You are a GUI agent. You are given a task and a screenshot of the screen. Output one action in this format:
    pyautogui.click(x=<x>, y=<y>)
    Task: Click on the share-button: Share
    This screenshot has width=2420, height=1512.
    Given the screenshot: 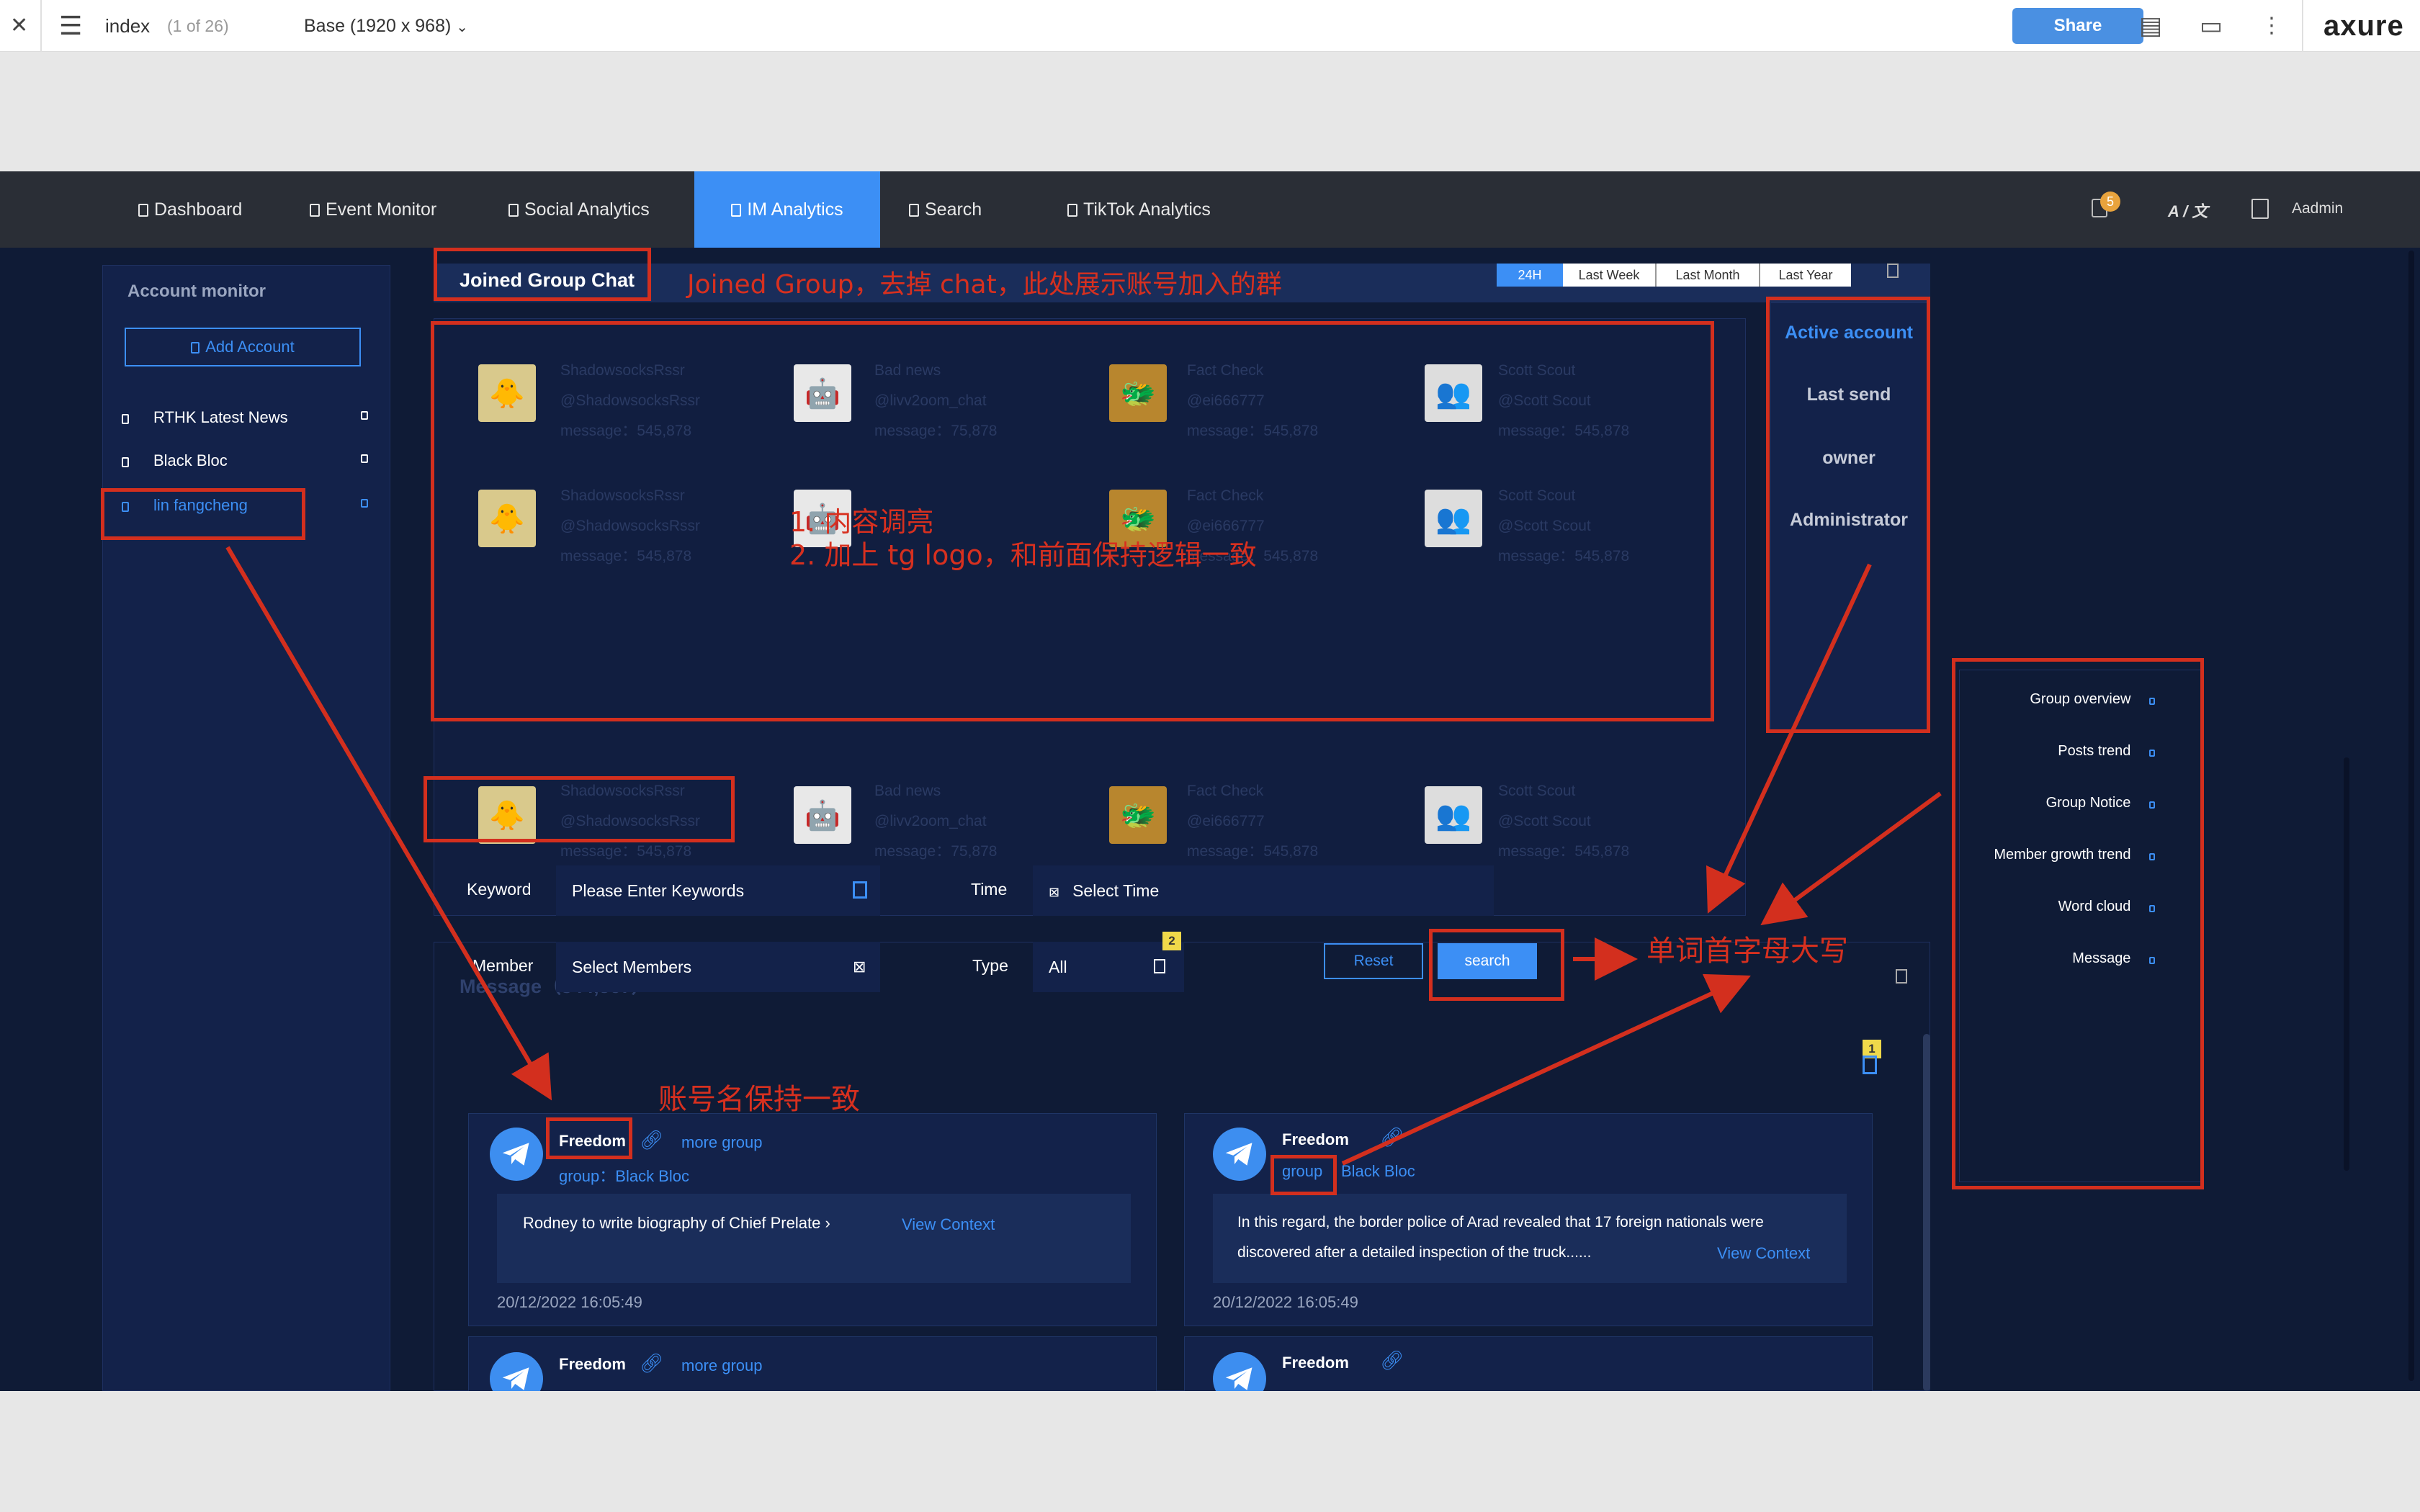 What is the action you would take?
    pyautogui.click(x=2077, y=26)
    